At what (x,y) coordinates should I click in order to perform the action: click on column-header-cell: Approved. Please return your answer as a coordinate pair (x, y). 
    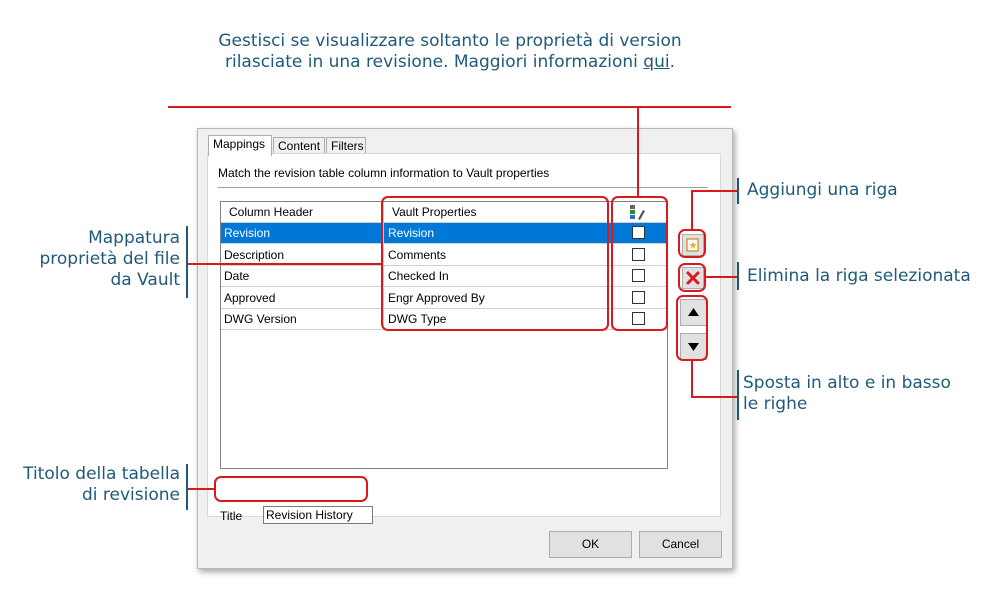
    Looking at the image, I should click on (302, 297).